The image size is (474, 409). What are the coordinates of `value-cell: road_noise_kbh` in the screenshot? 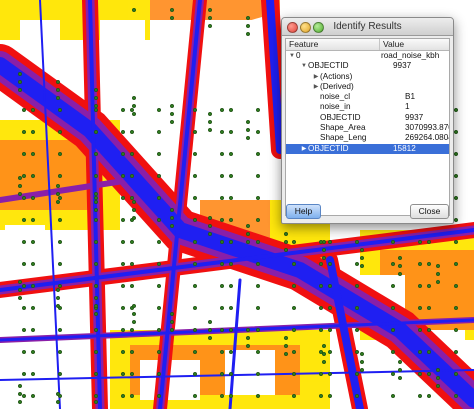 It's located at (410, 55).